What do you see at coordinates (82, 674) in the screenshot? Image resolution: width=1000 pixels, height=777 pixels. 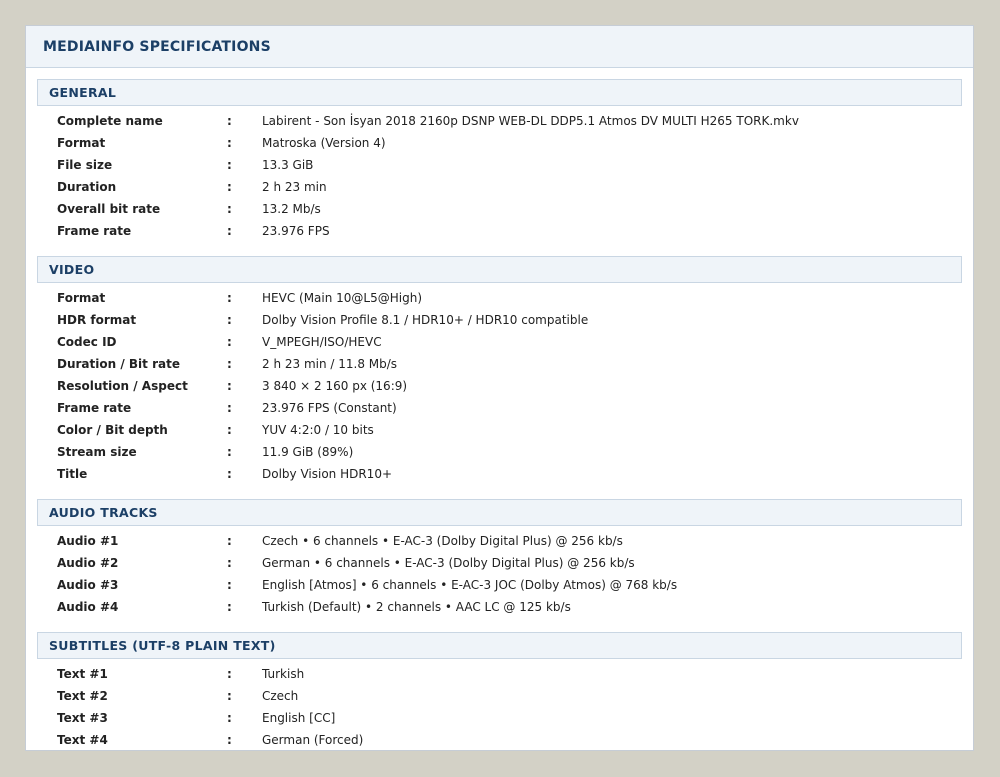 I see `spec-label: Text #1` at bounding box center [82, 674].